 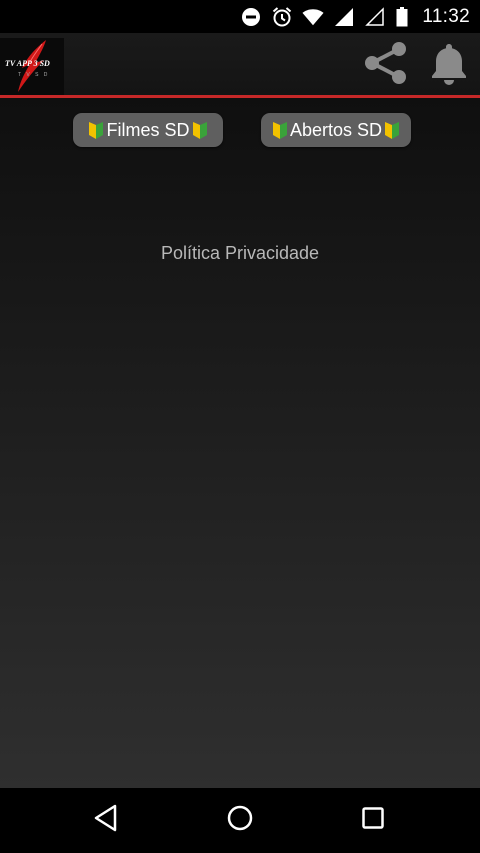 I want to click on abertos-sd-label: Abertos SD, so click(x=336, y=129).